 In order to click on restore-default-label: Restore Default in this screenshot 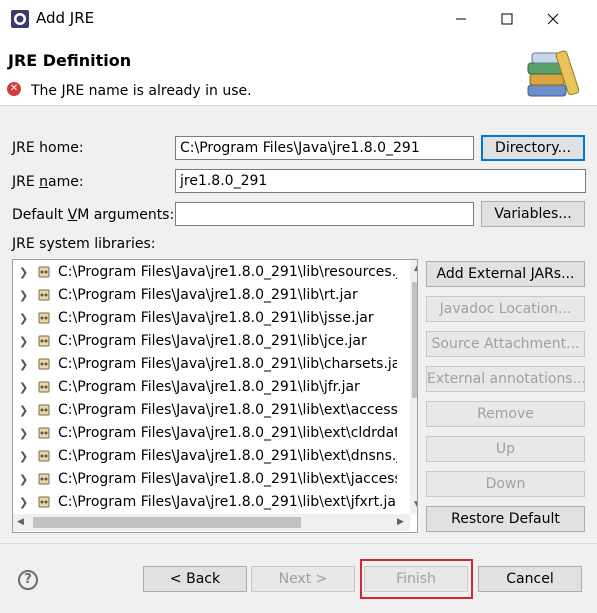, I will do `click(505, 519)`.